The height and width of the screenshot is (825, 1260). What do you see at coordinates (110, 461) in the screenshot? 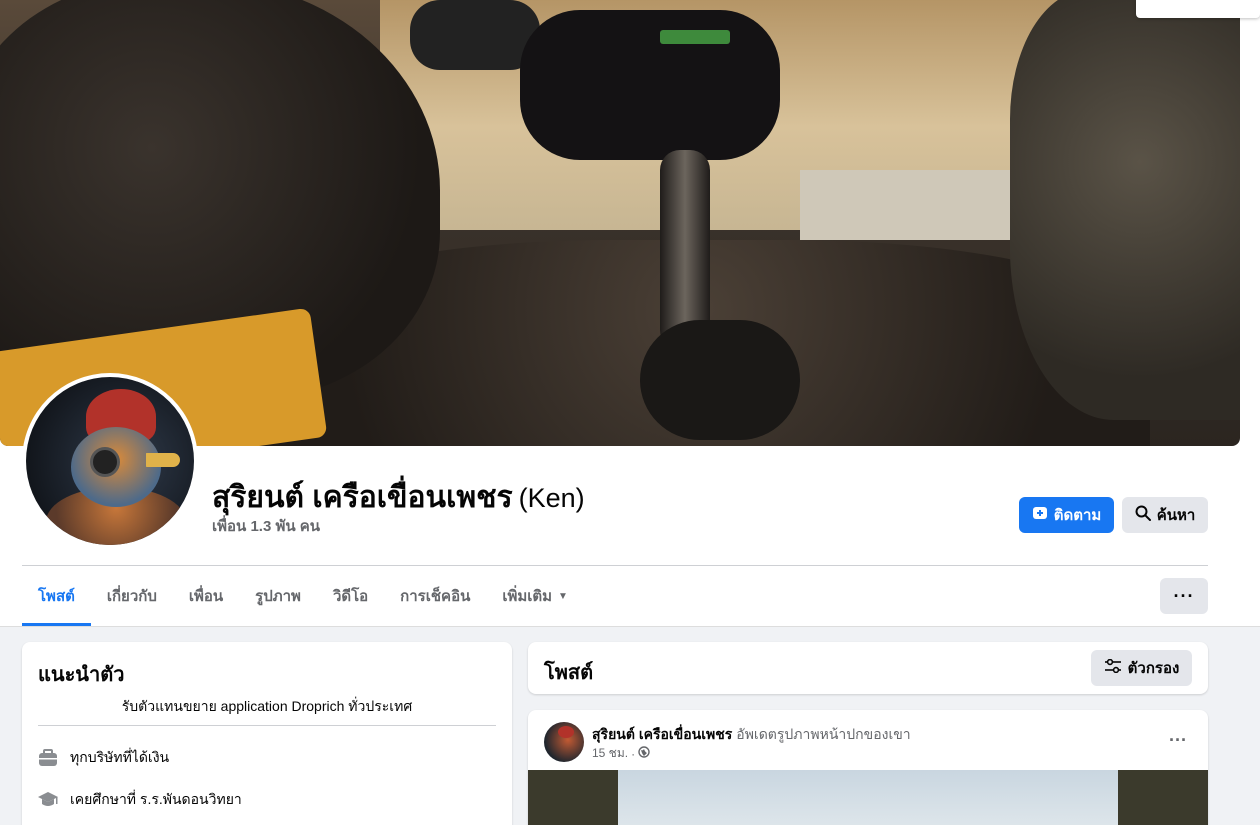
I see `profile-avatar` at bounding box center [110, 461].